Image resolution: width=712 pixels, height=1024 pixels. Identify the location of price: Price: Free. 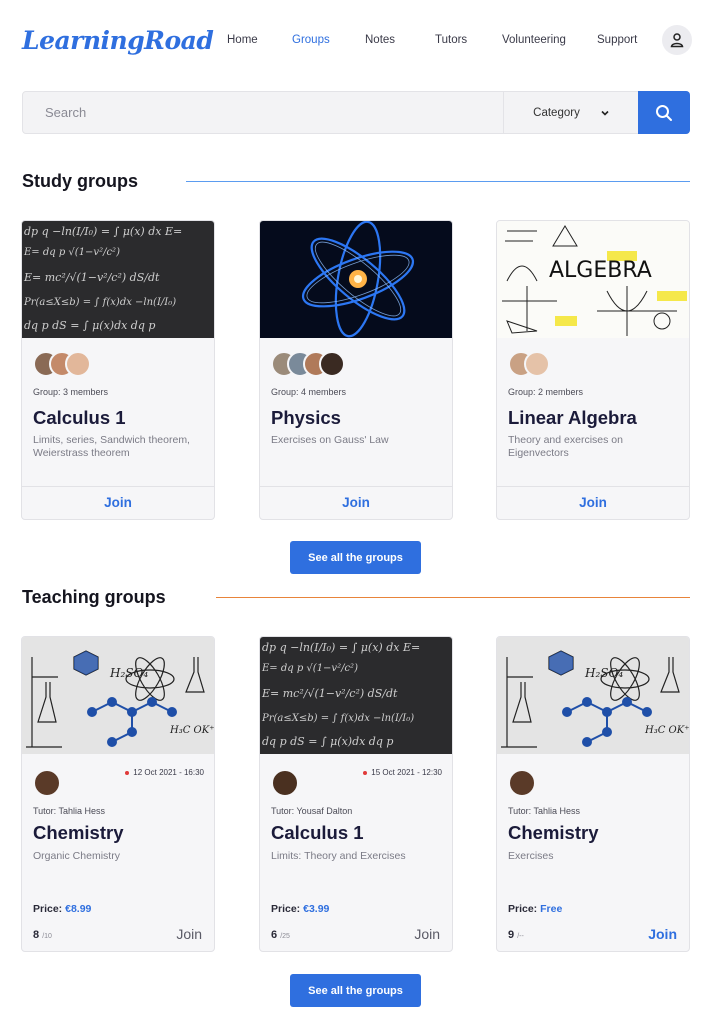
(535, 909).